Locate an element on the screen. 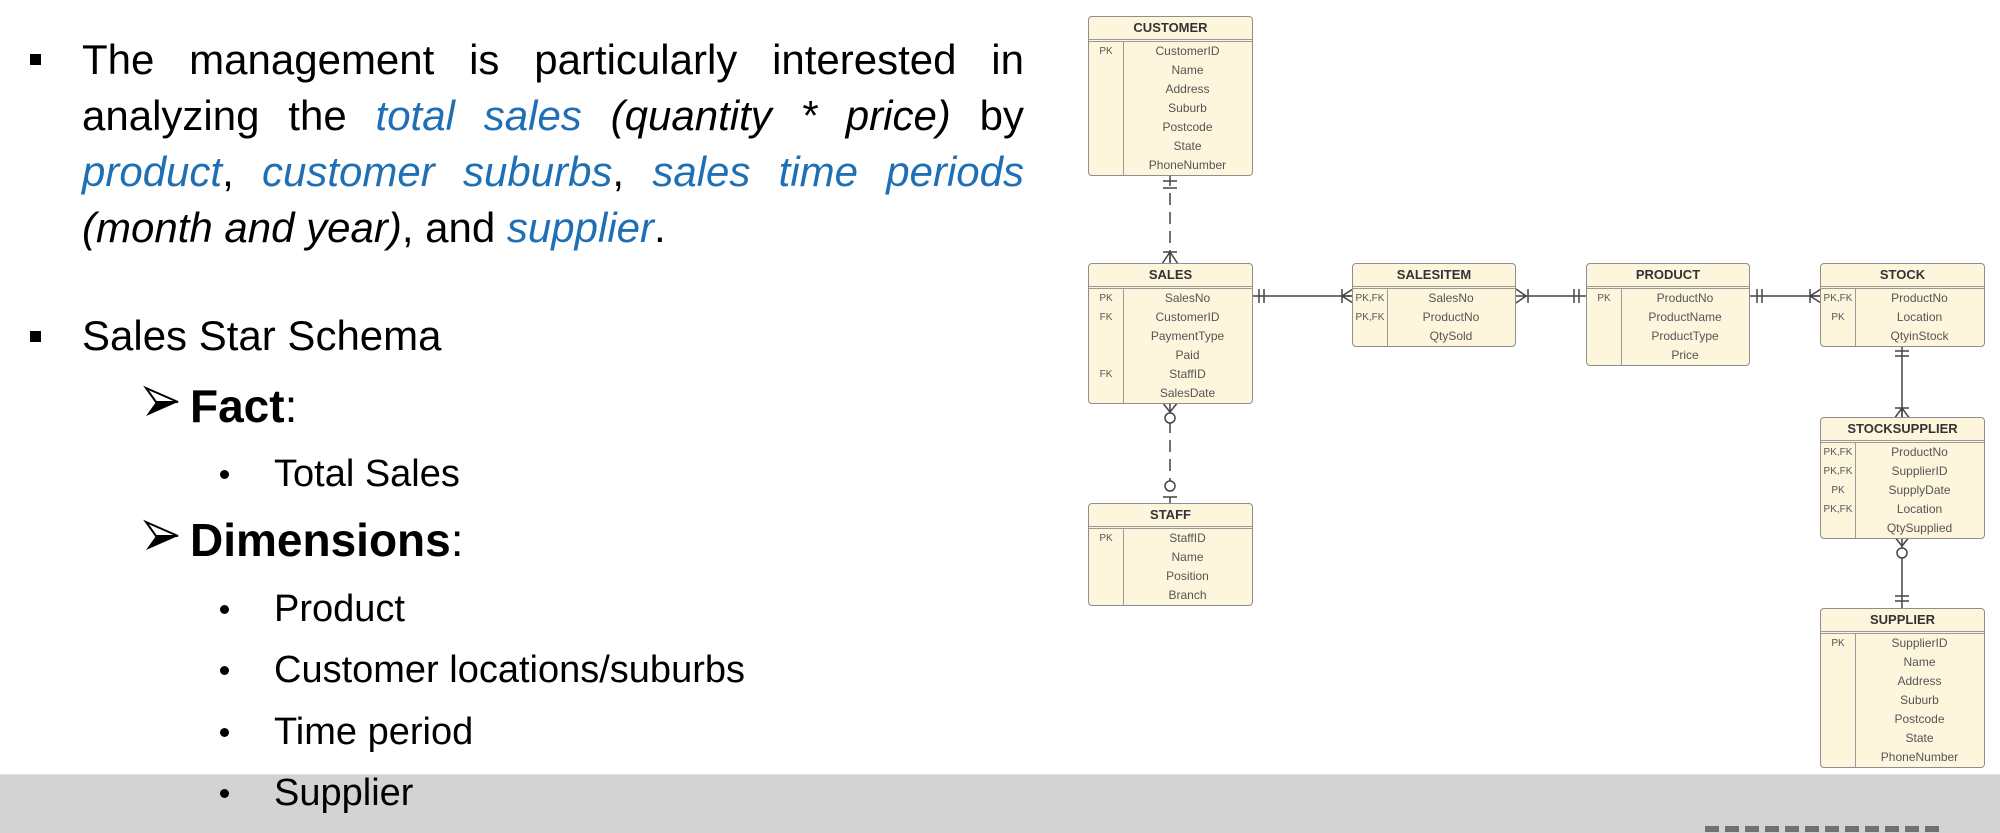 This screenshot has width=2000, height=833. italic-text: (month and year) is located at coordinates (242, 227).